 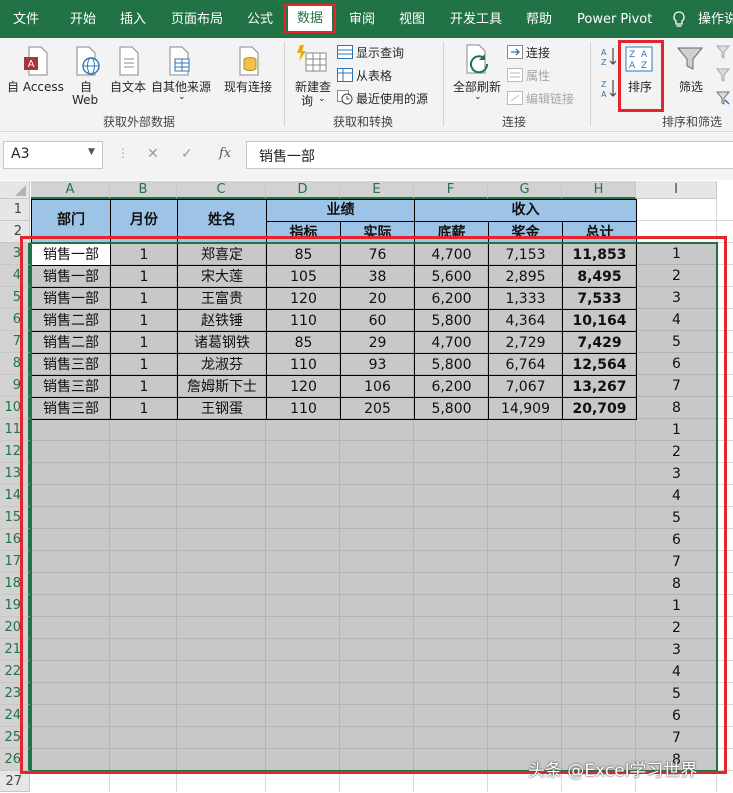 I want to click on watermark: 头条 @Excel学习世界, so click(x=613, y=771).